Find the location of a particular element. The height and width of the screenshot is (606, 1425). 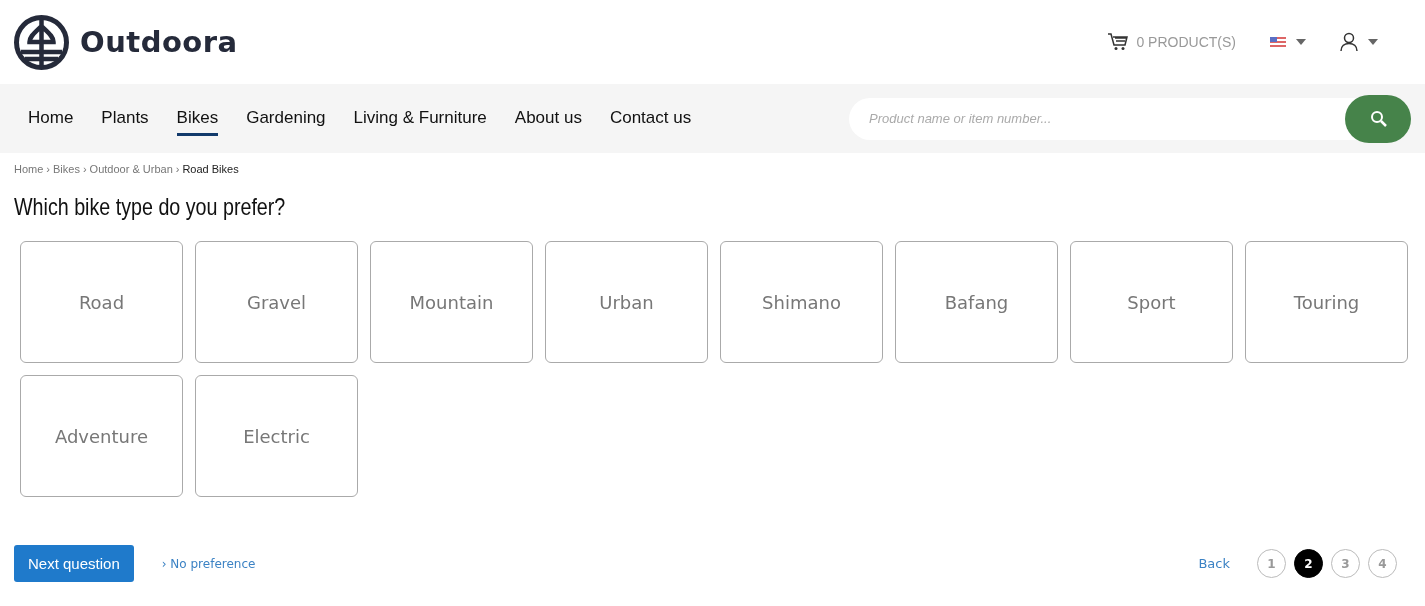

option-card: Urban is located at coordinates (626, 302).